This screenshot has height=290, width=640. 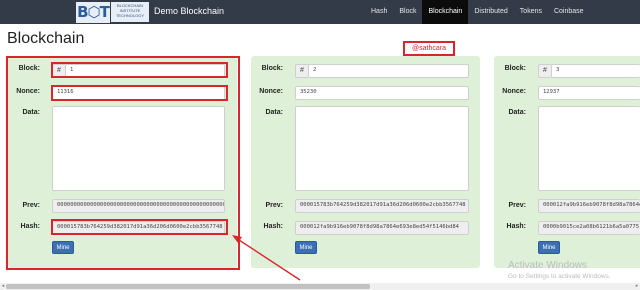 What do you see at coordinates (547, 265) in the screenshot?
I see `activate-windows-watermark: Activate Windows` at bounding box center [547, 265].